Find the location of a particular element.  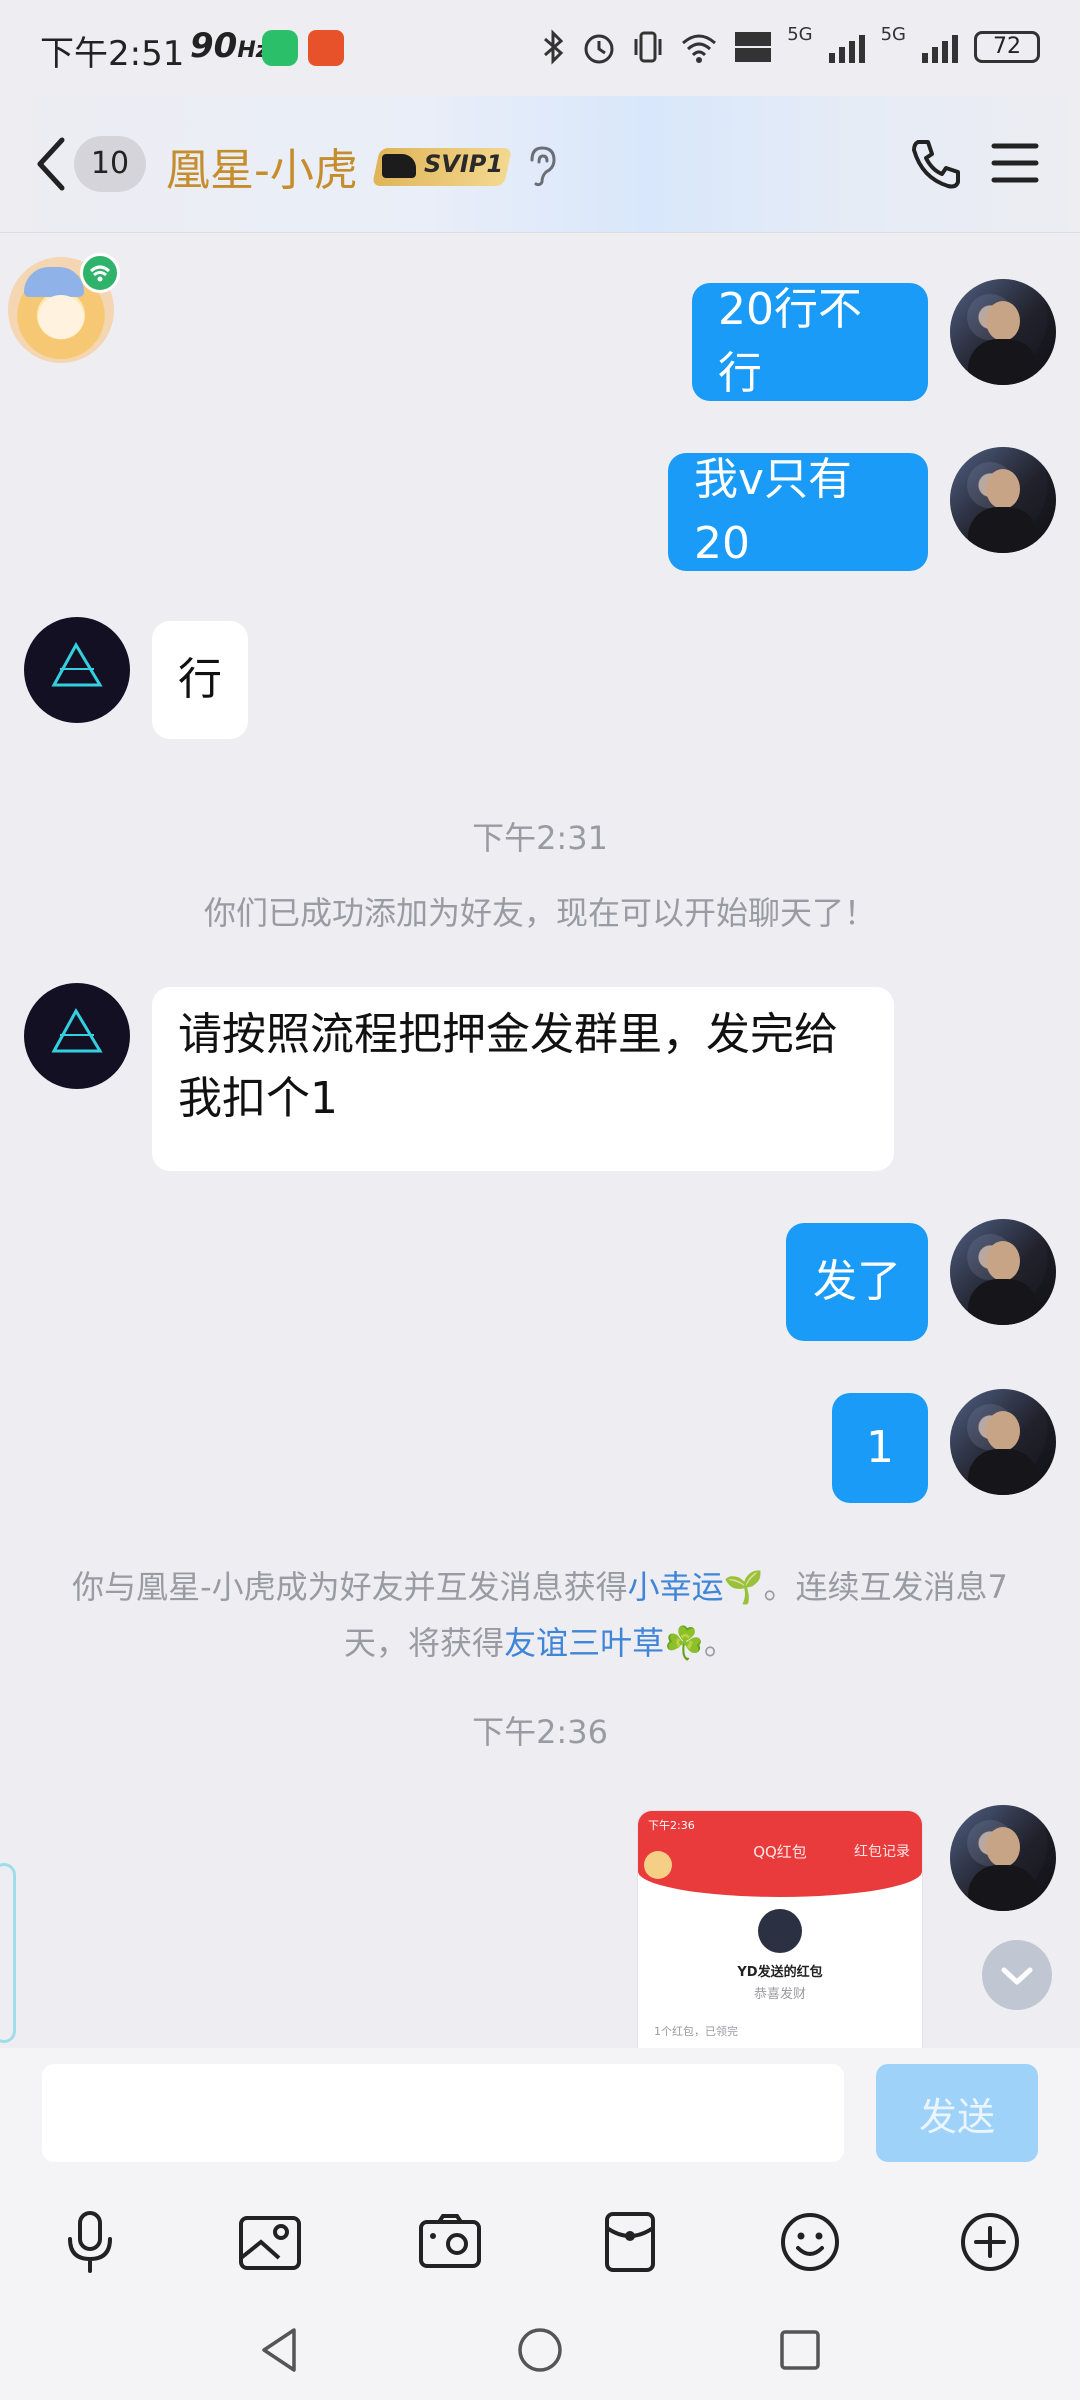

scroll-to-bottom-button is located at coordinates (1017, 1975).